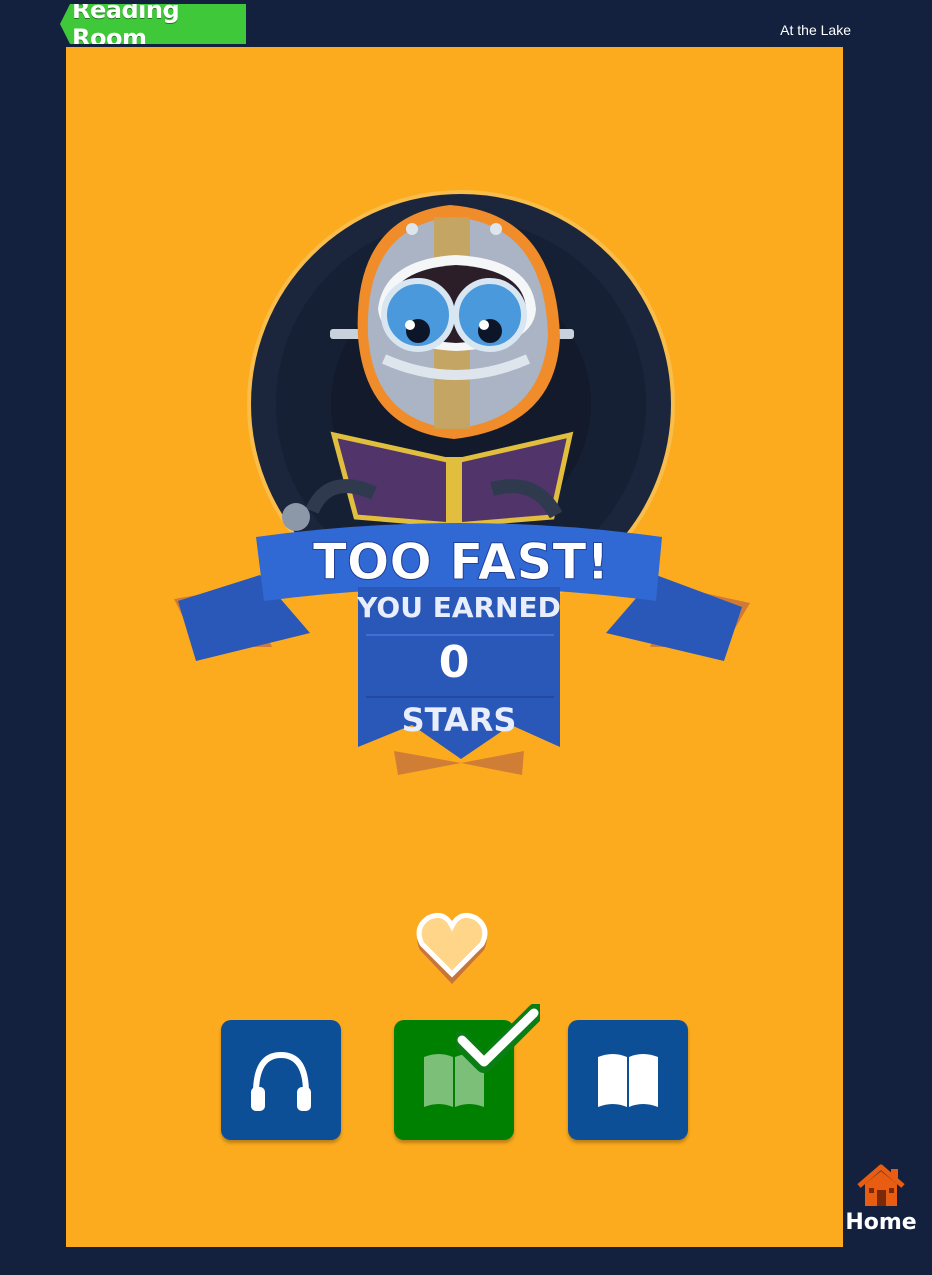 This screenshot has width=932, height=1275. I want to click on read-to-button, so click(628, 1080).